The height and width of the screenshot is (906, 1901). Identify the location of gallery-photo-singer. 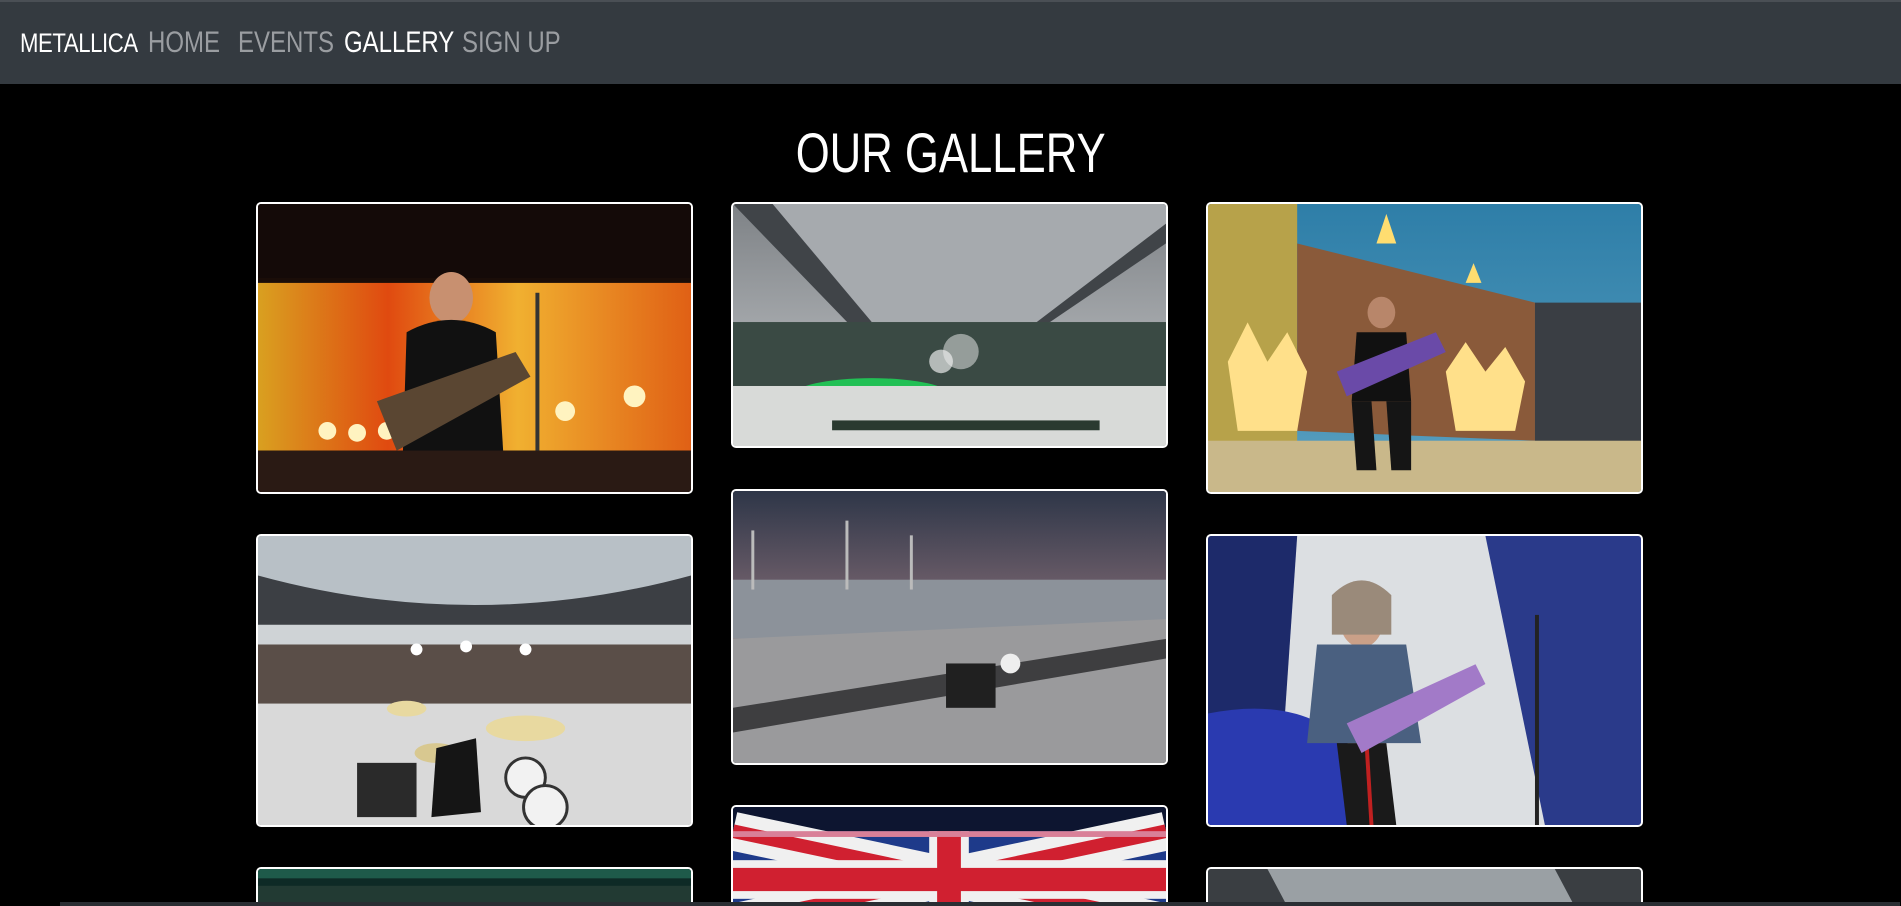
(474, 348).